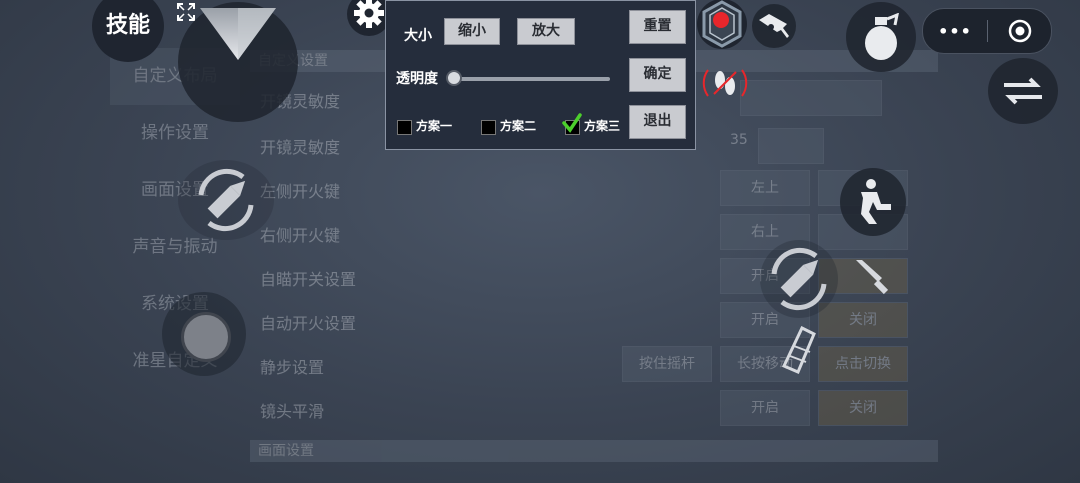 The width and height of the screenshot is (1080, 483). What do you see at coordinates (872, 276) in the screenshot?
I see `knife-icon` at bounding box center [872, 276].